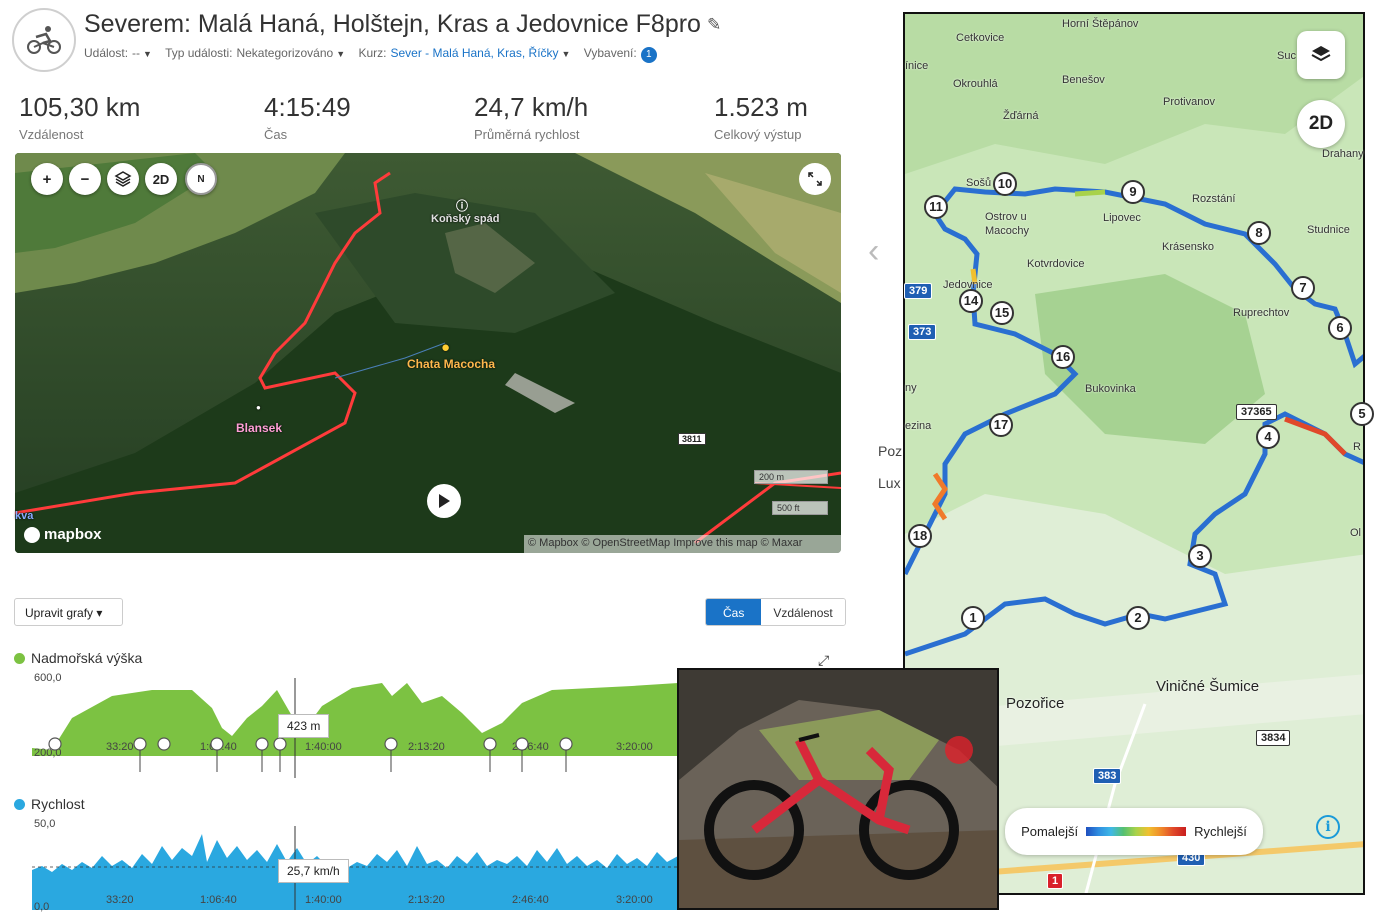 This screenshot has width=1380, height=920. What do you see at coordinates (218, 900) in the screenshot?
I see `speed-x-tick: 1:06:40` at bounding box center [218, 900].